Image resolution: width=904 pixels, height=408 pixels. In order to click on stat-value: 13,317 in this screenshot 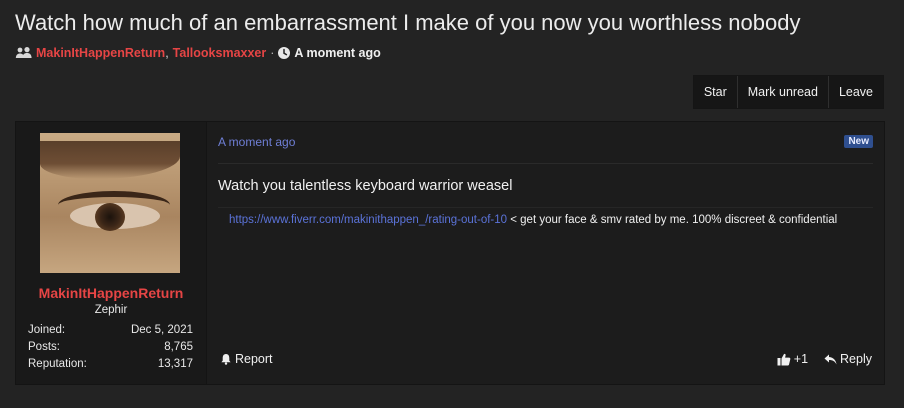, I will do `click(175, 364)`.